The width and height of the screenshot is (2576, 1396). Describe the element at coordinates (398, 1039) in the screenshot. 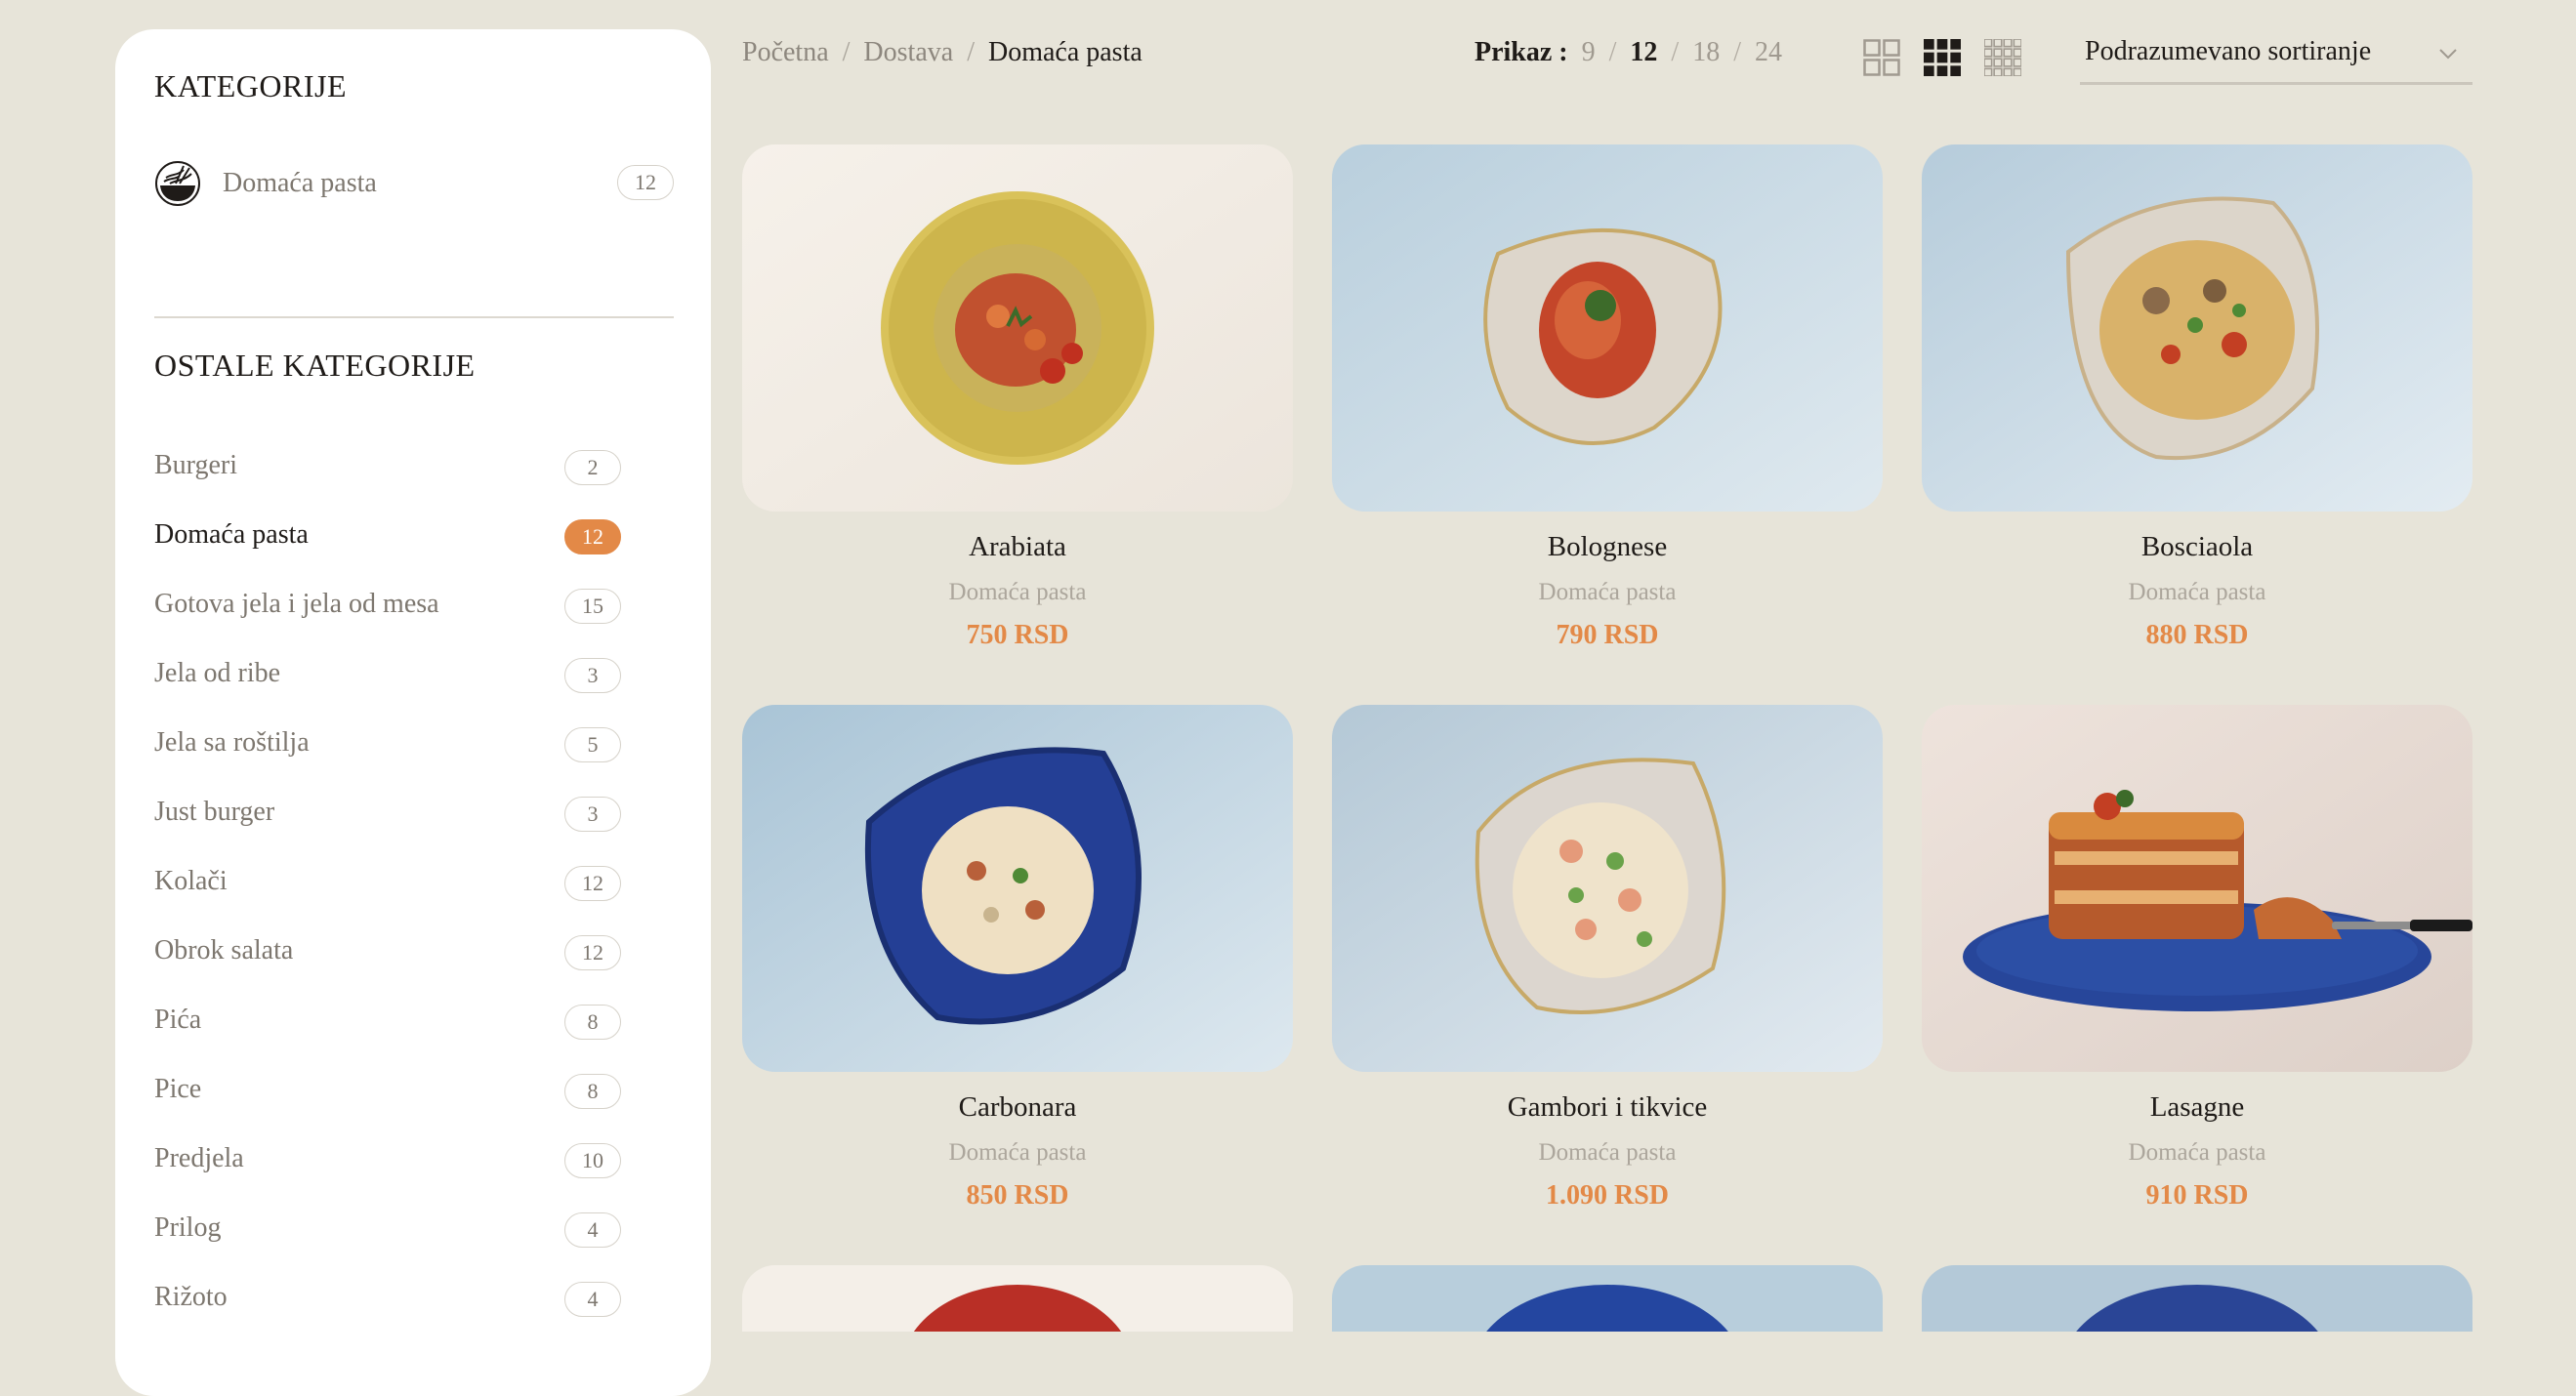

I see `category-item: Pića 8` at that location.